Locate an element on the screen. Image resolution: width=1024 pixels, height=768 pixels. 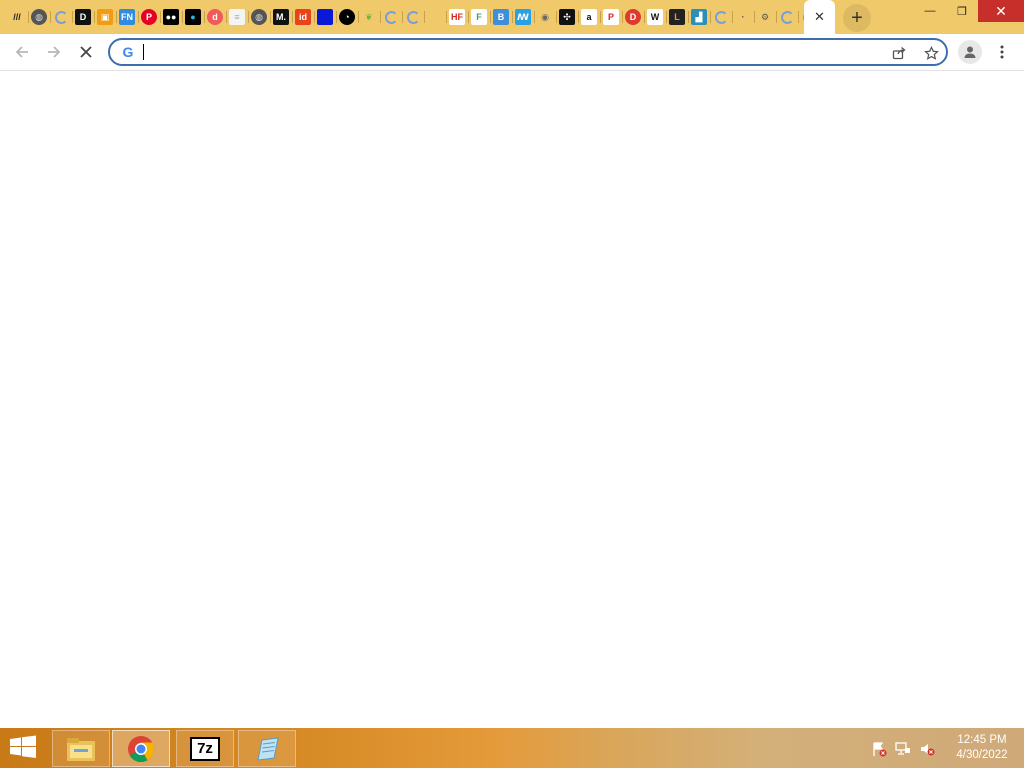
taskbar-chrome is located at coordinates (141, 748).